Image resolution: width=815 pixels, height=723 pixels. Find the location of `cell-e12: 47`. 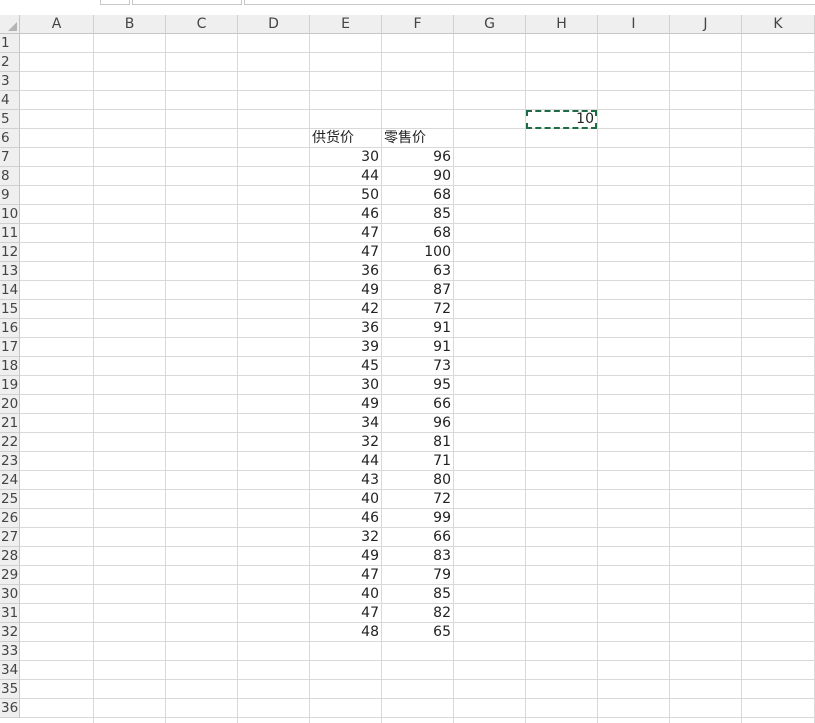

cell-e12: 47 is located at coordinates (345, 252).